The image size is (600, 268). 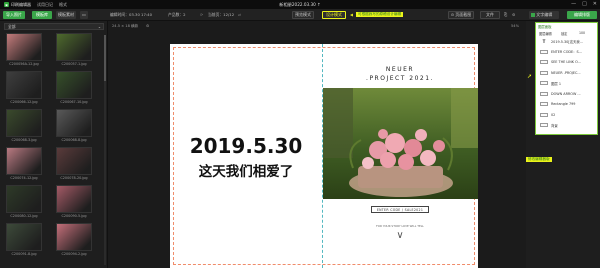 What do you see at coordinates (553, 114) in the screenshot?
I see `layer-label: 02` at bounding box center [553, 114].